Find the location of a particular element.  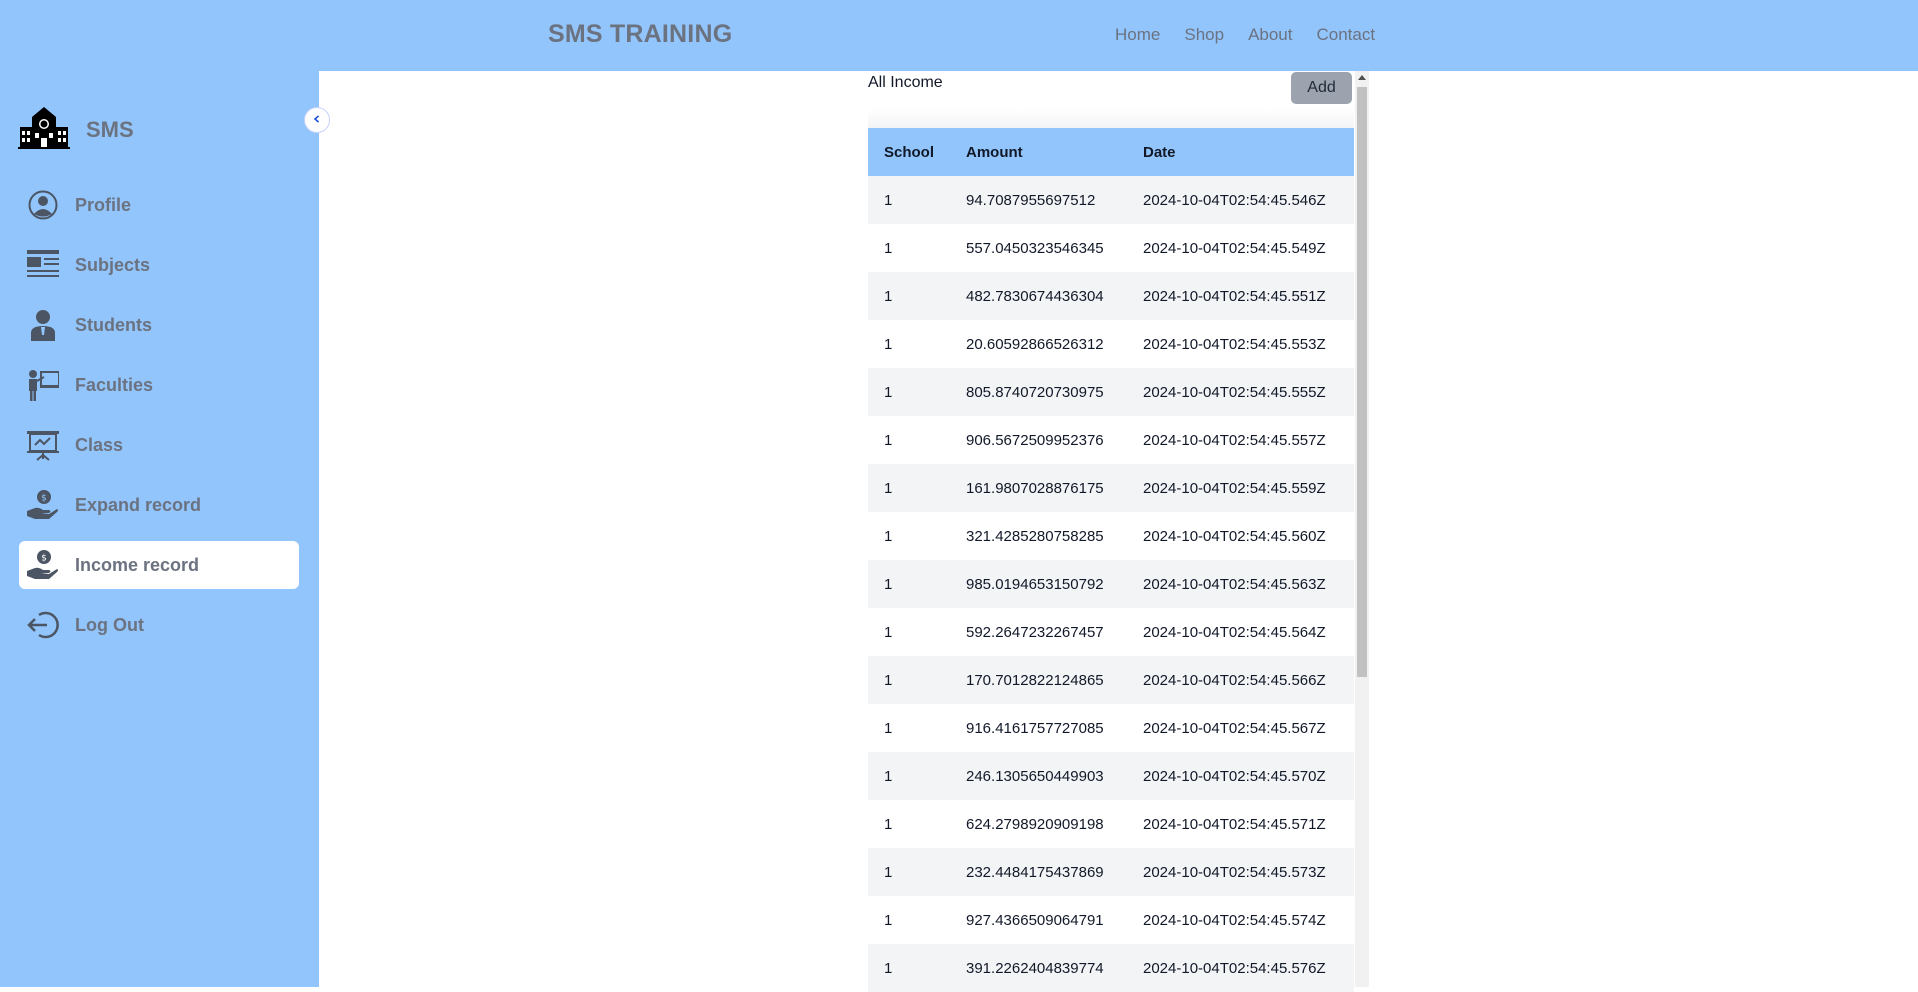

table-scrollbar is located at coordinates (1362, 529).